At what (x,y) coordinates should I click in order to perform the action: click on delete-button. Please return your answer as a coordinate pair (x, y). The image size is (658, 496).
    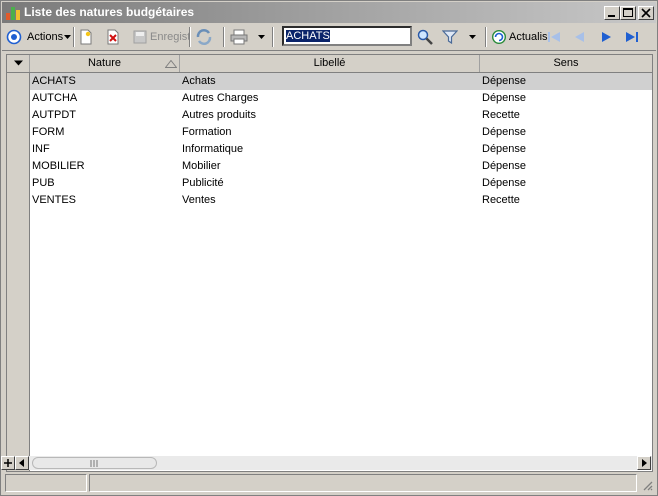
    Looking at the image, I should click on (113, 37).